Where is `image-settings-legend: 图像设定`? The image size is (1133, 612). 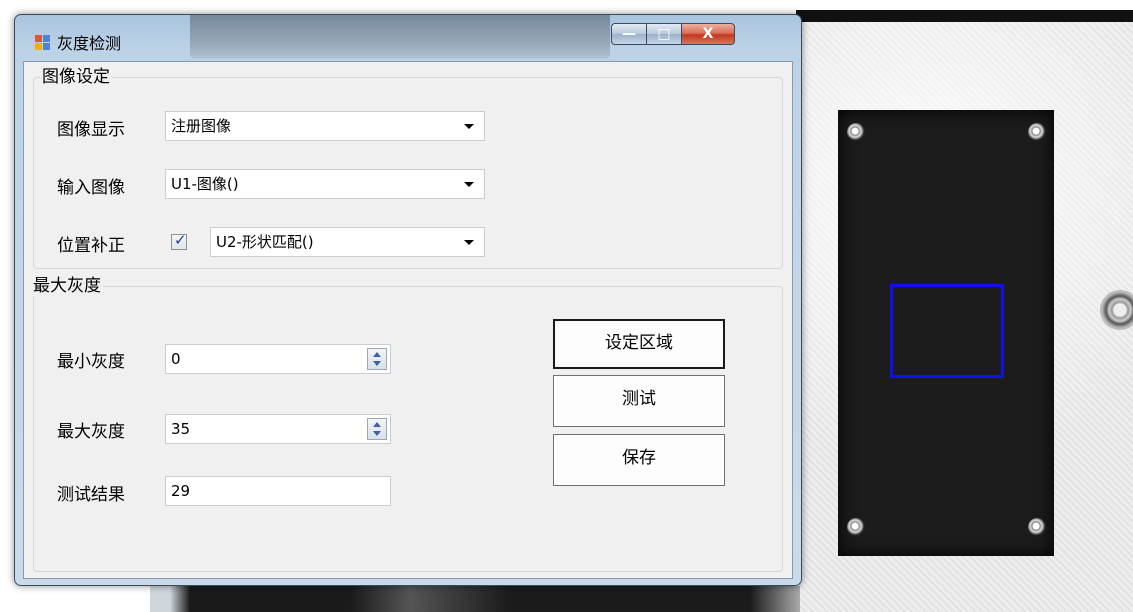 image-settings-legend: 图像设定 is located at coordinates (76, 74).